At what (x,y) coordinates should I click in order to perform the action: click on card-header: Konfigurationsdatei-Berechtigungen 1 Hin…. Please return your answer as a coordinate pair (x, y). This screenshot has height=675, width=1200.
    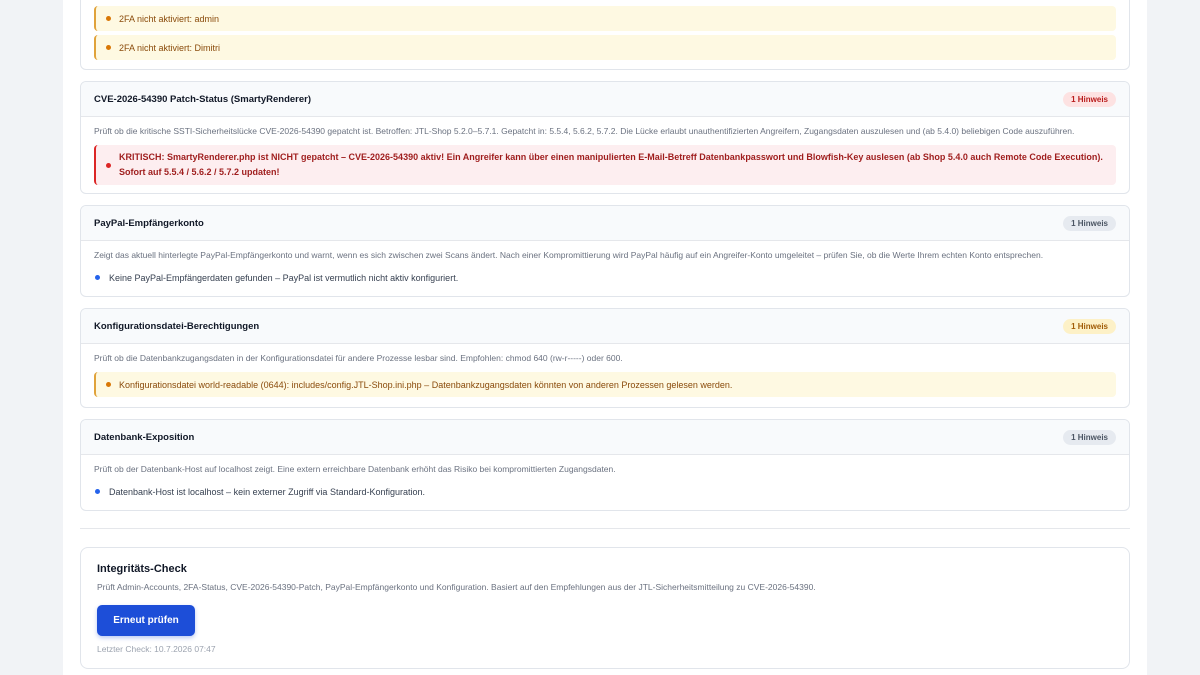
    Looking at the image, I should click on (605, 326).